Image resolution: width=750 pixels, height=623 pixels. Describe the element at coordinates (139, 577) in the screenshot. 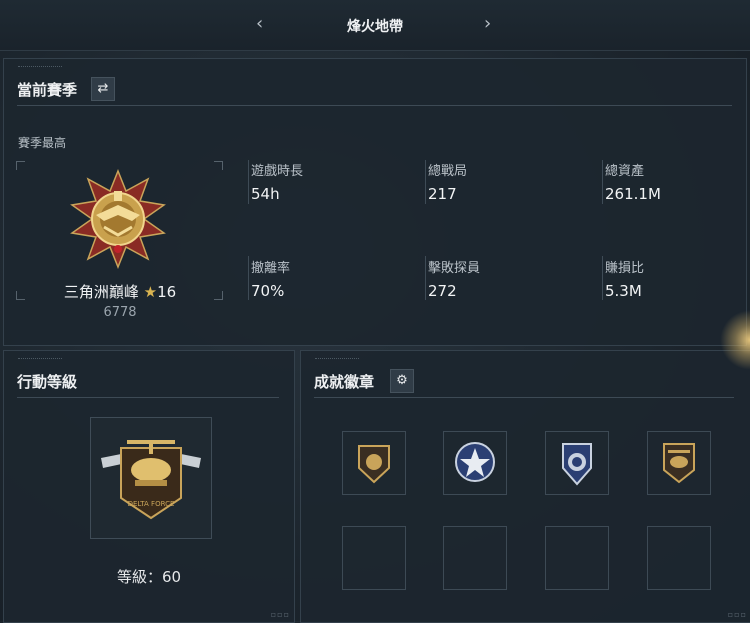

I see `level-label: 等級：` at that location.